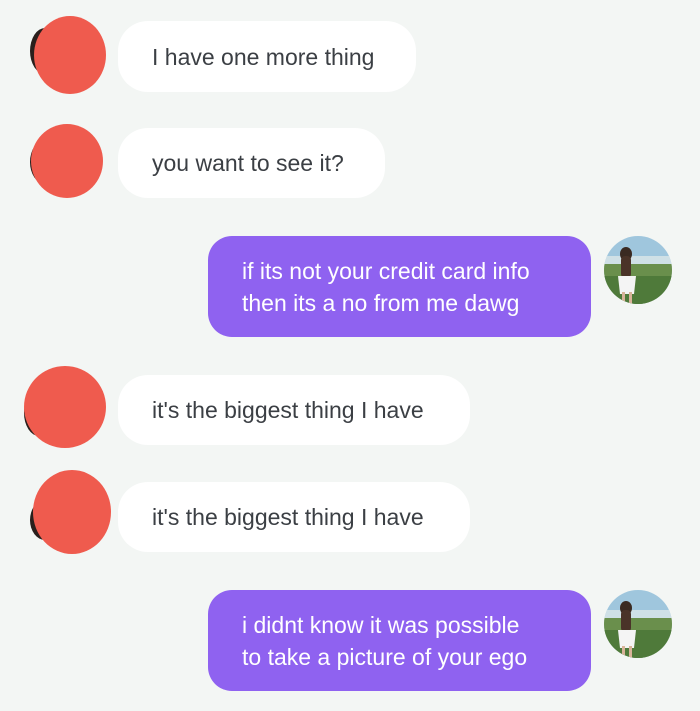 This screenshot has width=700, height=711. I want to click on message-text-line-1: if its not your credit card info, so click(386, 270).